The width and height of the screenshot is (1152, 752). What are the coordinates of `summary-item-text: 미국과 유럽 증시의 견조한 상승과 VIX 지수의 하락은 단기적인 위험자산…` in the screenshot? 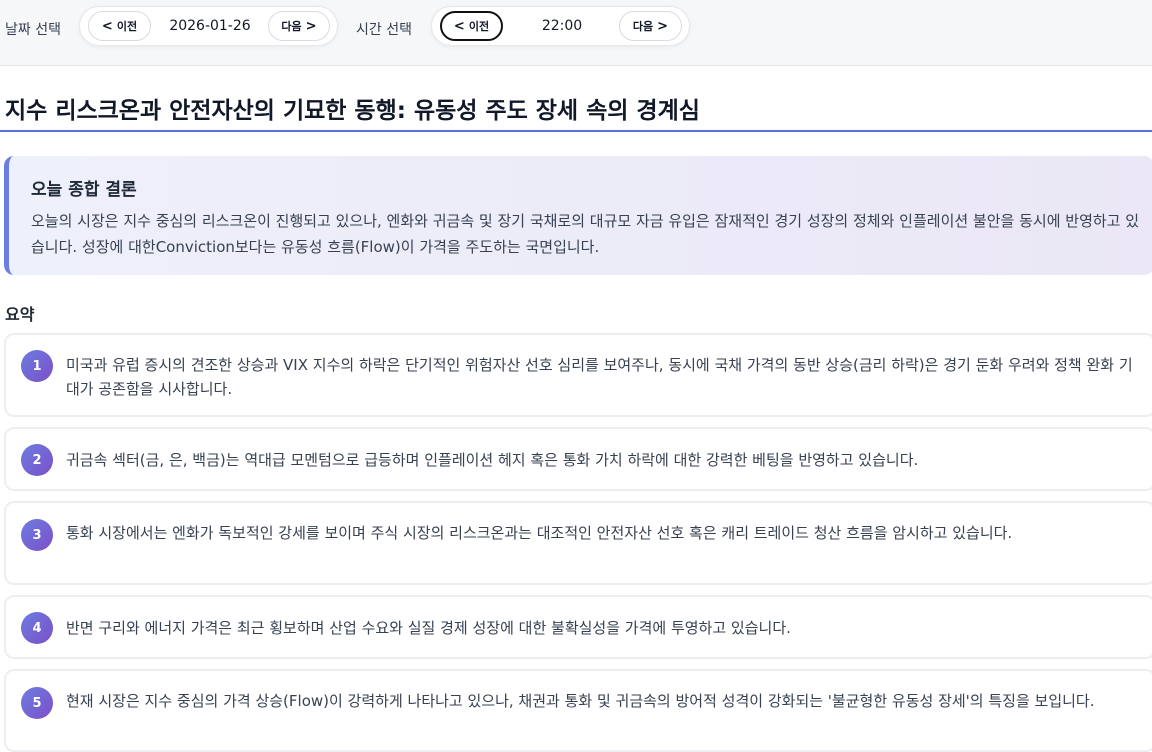 It's located at (599, 377).